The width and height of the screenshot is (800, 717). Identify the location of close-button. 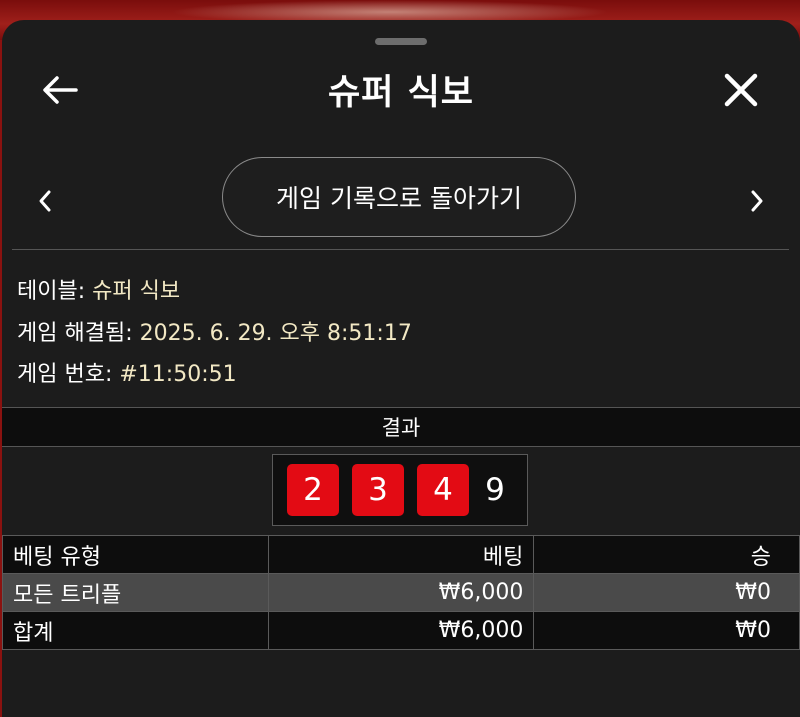
(741, 90).